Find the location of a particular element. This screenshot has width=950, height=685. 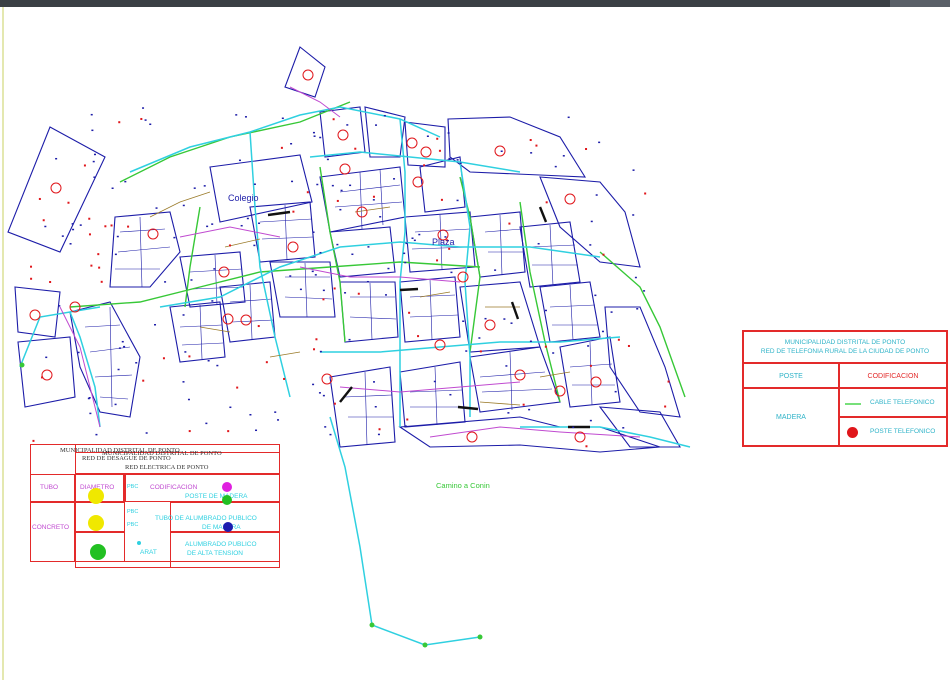

label-camino: Camino a Conin is located at coordinates (463, 485).